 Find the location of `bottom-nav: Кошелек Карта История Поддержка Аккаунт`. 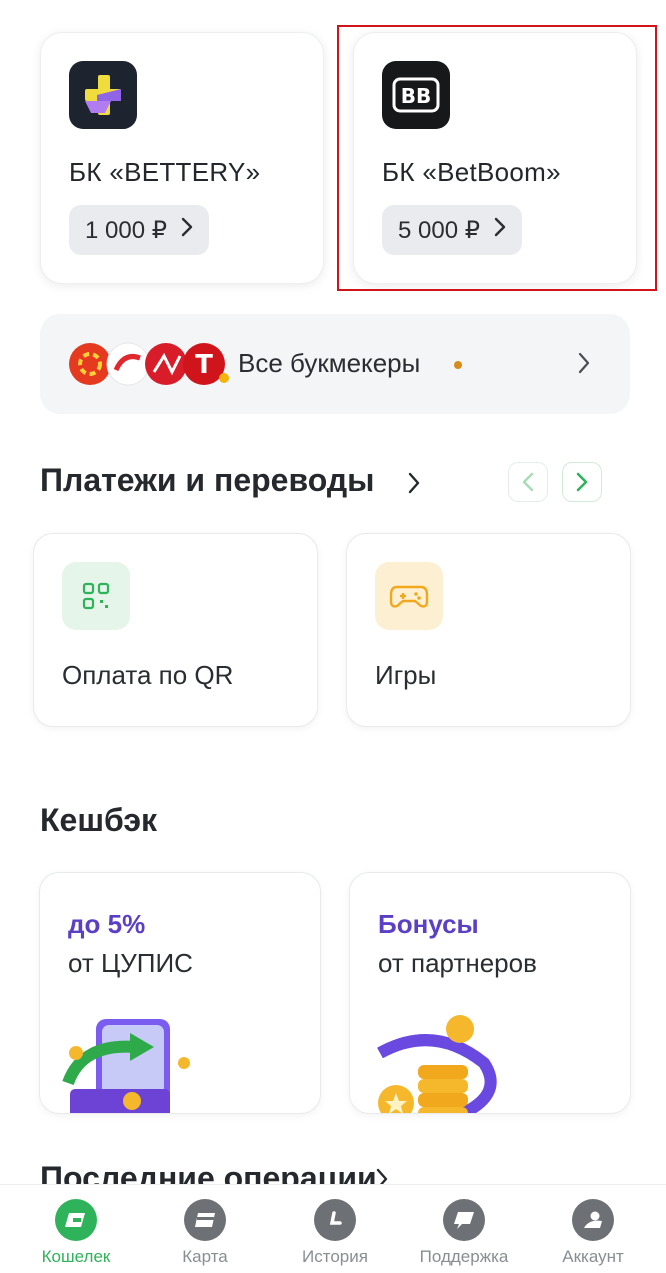

bottom-nav: Кошелек Карта История Поддержка Аккаунт is located at coordinates (333, 1228).